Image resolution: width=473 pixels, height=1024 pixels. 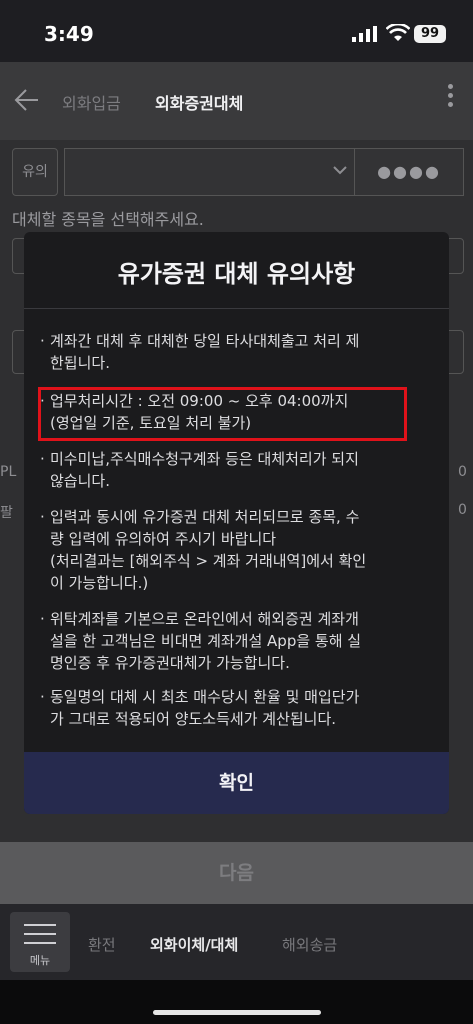 I want to click on account-type-label: 유의, so click(x=35, y=172).